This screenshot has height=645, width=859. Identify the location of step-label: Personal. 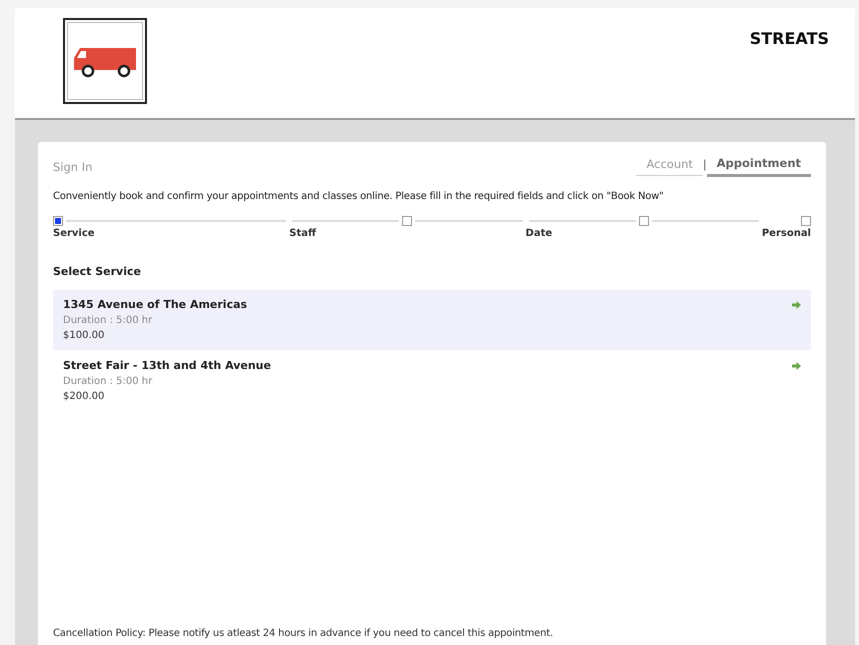
(786, 233).